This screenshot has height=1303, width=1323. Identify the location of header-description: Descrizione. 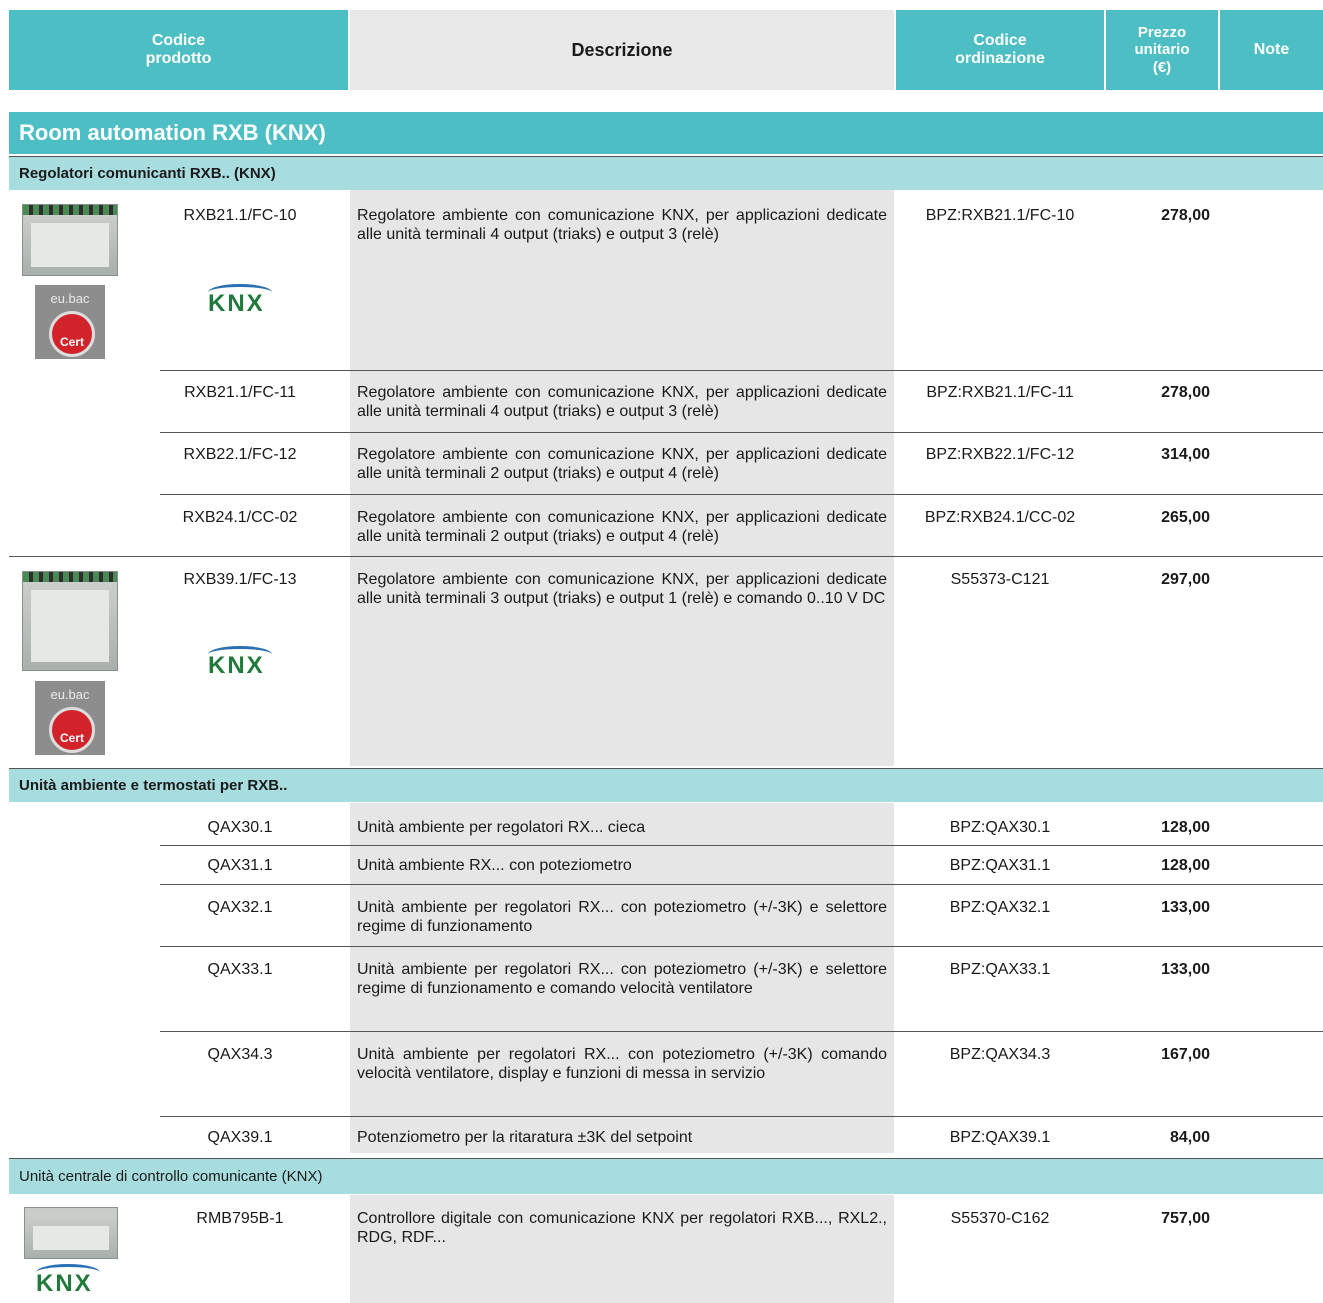
(622, 50).